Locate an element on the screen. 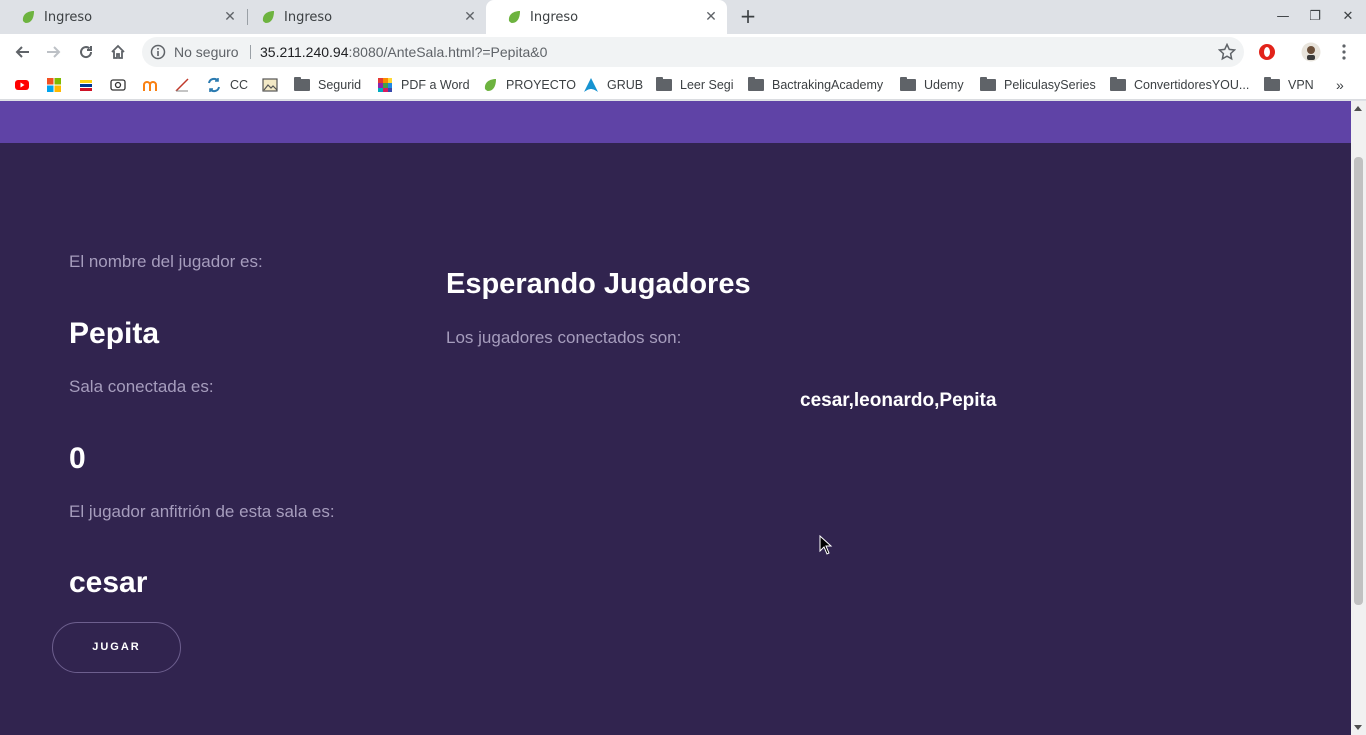  reload-icon is located at coordinates (86, 52).